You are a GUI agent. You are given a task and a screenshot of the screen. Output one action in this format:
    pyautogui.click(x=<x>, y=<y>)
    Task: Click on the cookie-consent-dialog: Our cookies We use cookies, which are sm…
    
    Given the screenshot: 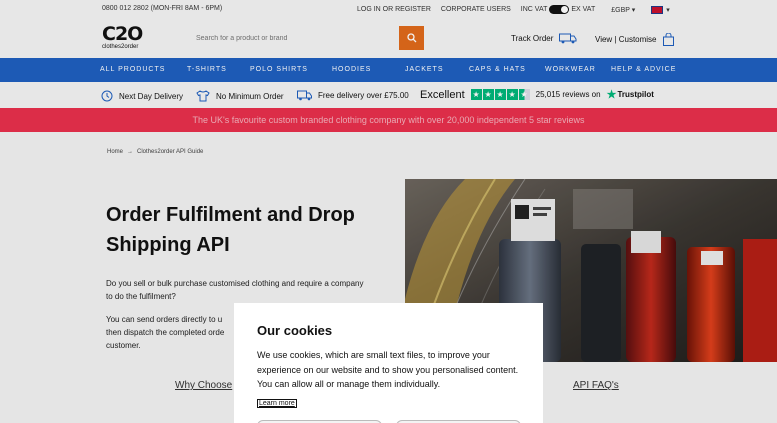 What is the action you would take?
    pyautogui.click(x=388, y=363)
    